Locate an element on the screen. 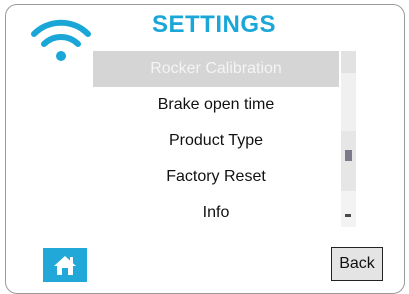 The width and height of the screenshot is (409, 294). menu-item-product-type: Product Type is located at coordinates (216, 141).